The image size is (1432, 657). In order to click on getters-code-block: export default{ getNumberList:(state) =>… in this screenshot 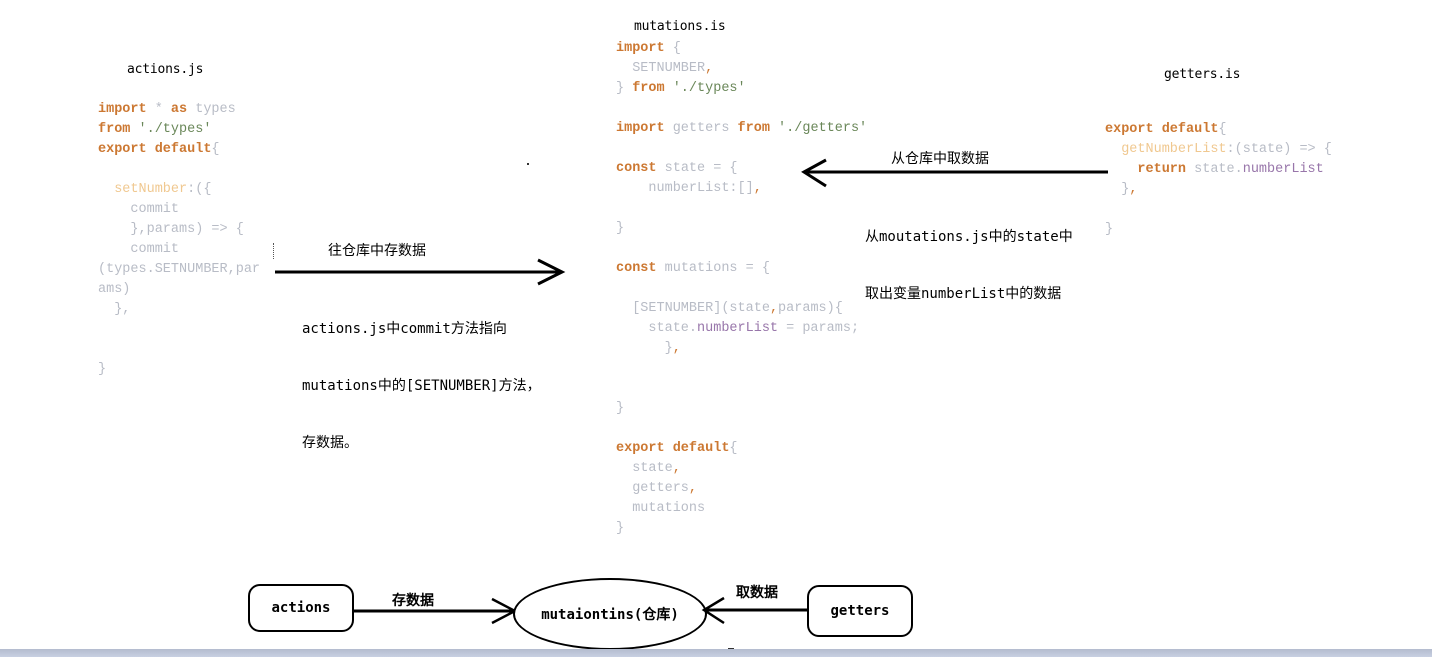, I will do `click(1218, 180)`.